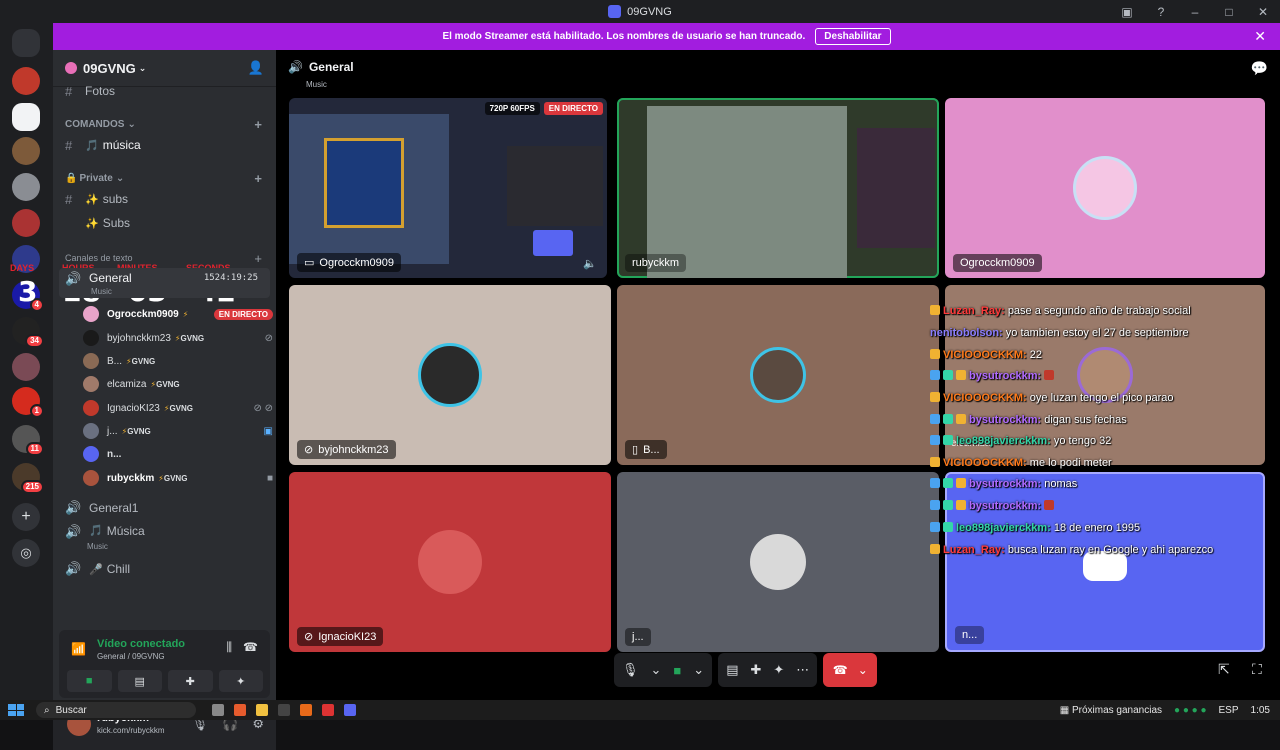  I want to click on channel-musica: # 🎵 música, so click(164, 145).